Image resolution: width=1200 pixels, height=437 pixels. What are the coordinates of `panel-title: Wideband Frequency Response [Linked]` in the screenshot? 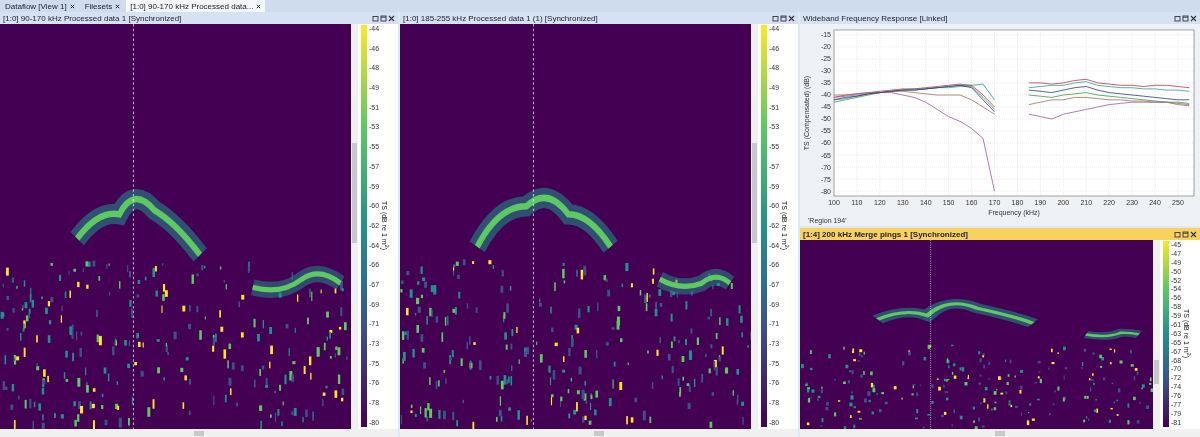 It's located at (875, 18).